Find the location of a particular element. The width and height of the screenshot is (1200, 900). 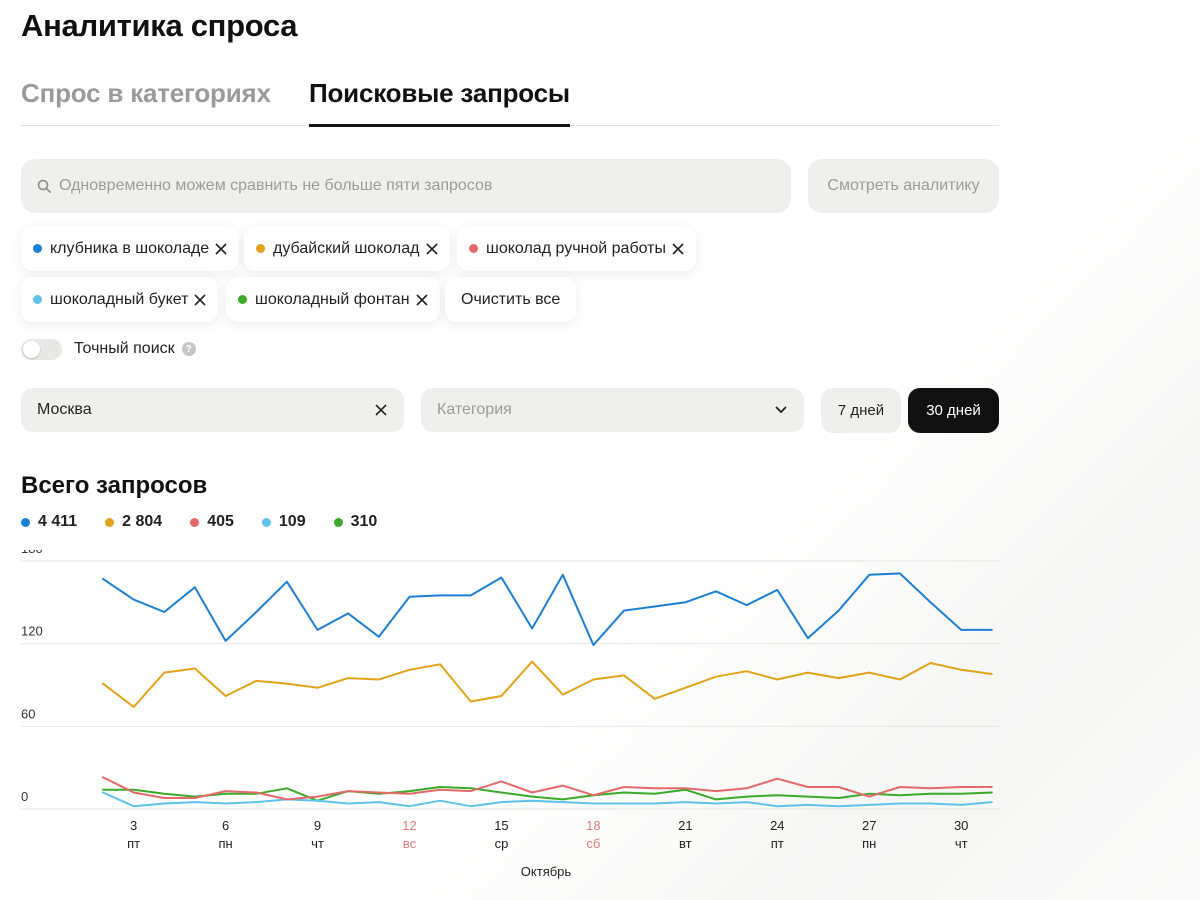

query-chip: шоколад ручной работы is located at coordinates (576, 248).